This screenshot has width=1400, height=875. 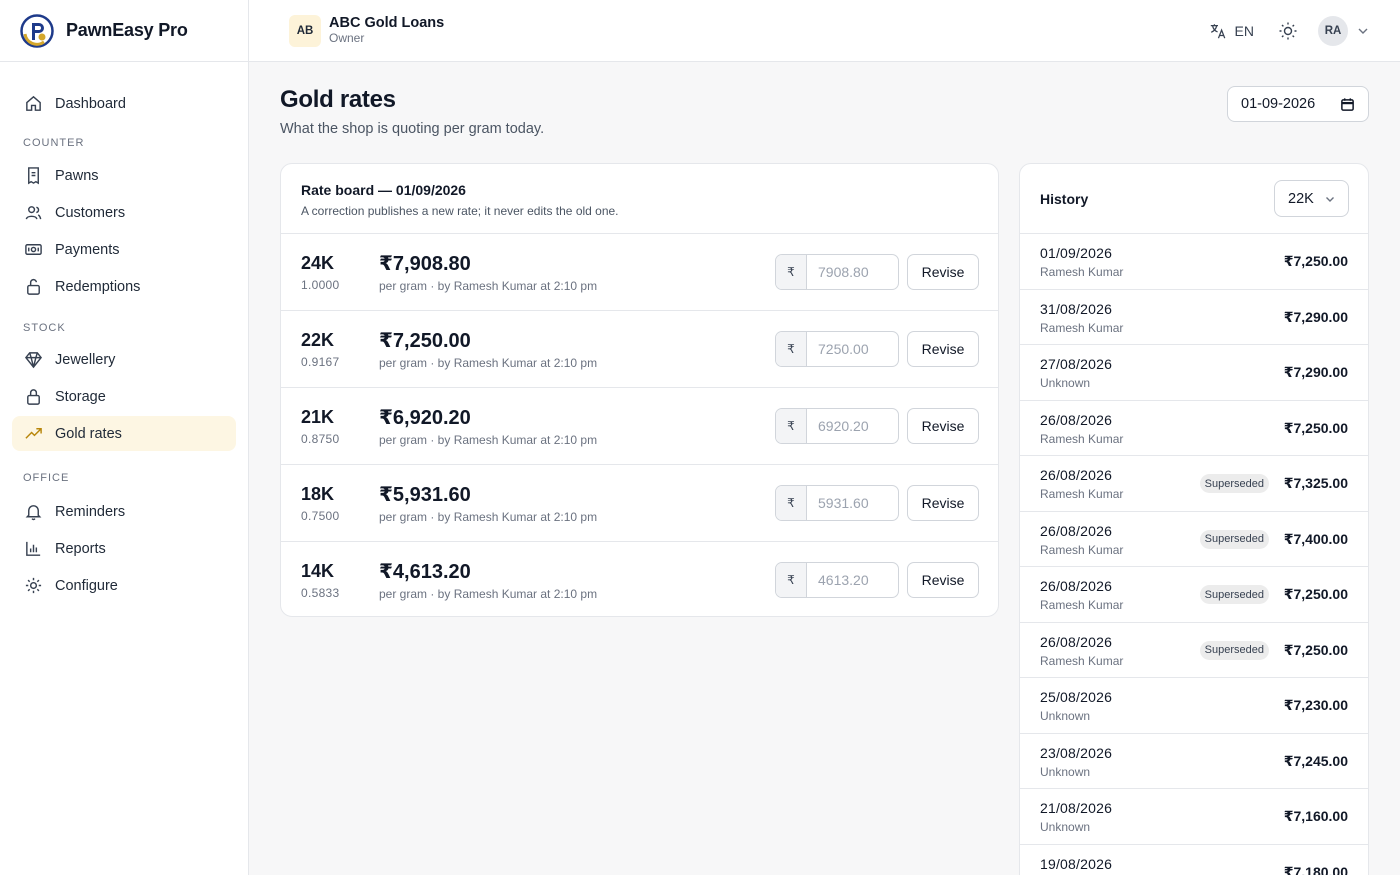 What do you see at coordinates (33, 360) in the screenshot?
I see `gem-icon` at bounding box center [33, 360].